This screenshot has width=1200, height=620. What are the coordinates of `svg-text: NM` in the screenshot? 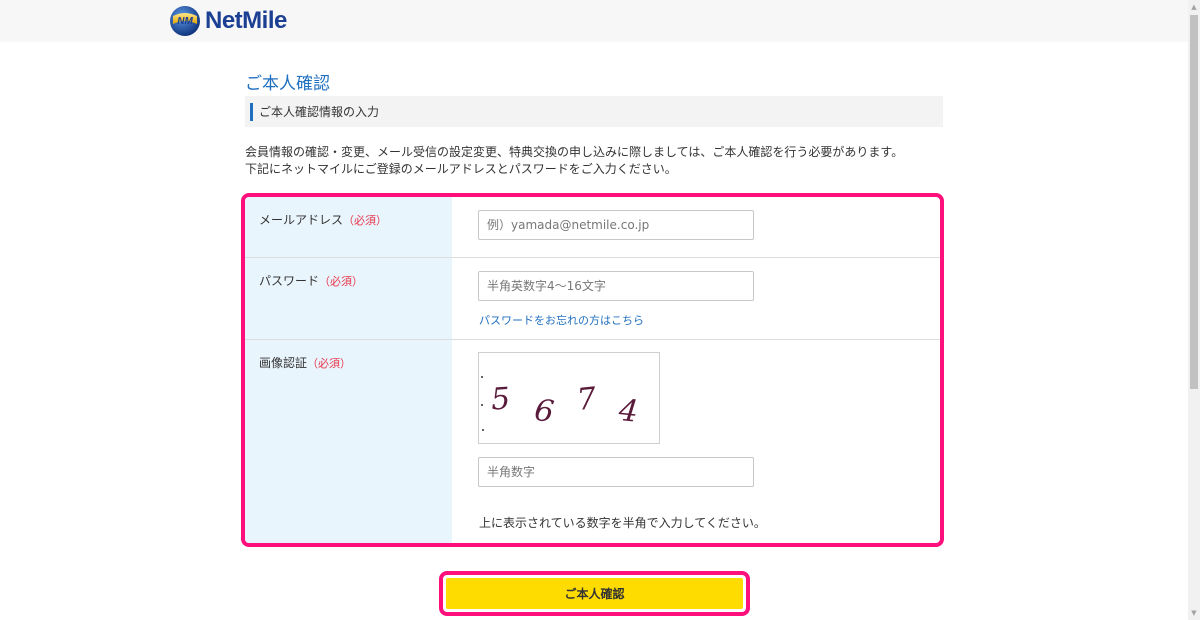 It's located at (185, 21).